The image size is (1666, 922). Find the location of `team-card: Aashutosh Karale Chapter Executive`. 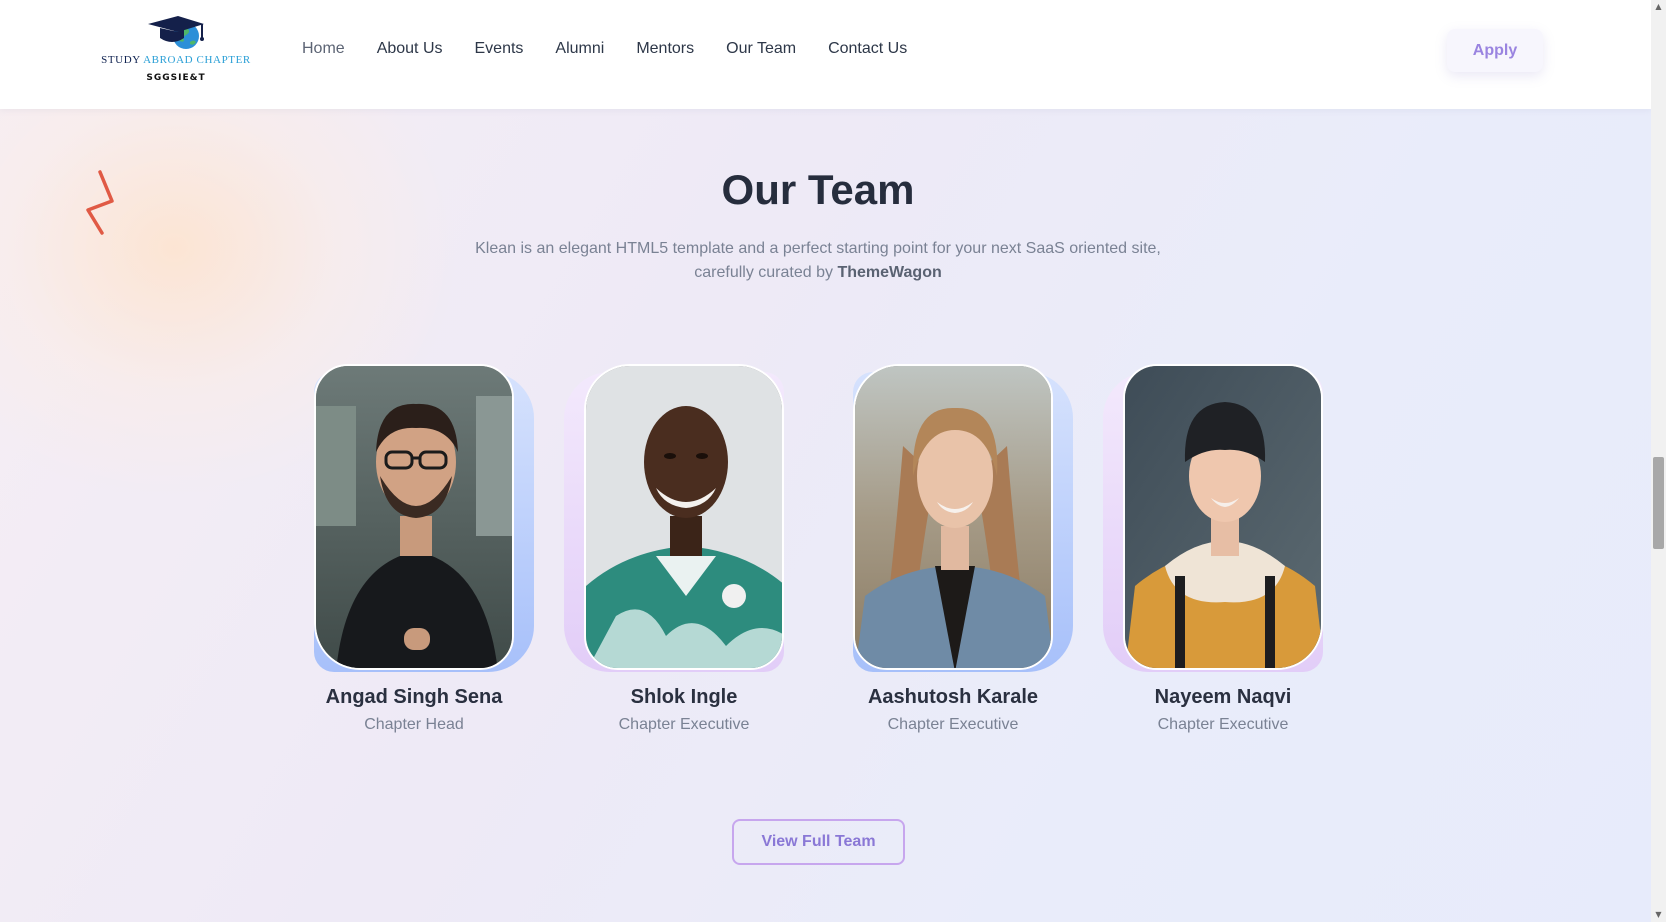

team-card: Aashutosh Karale Chapter Executive is located at coordinates (953, 549).